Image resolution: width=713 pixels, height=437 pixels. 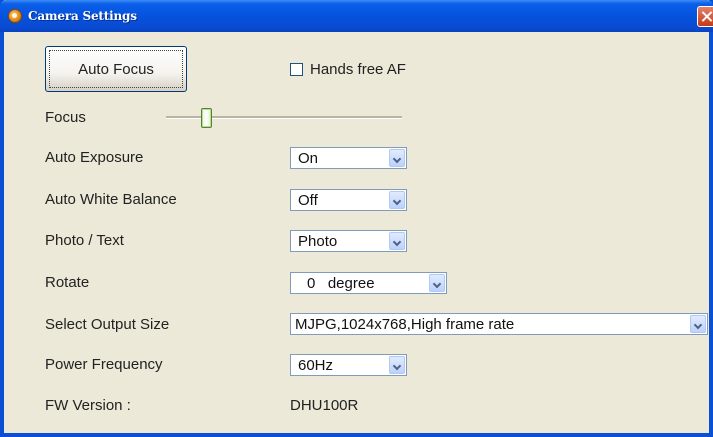 I want to click on auto-exposure-value: On, so click(x=308, y=158).